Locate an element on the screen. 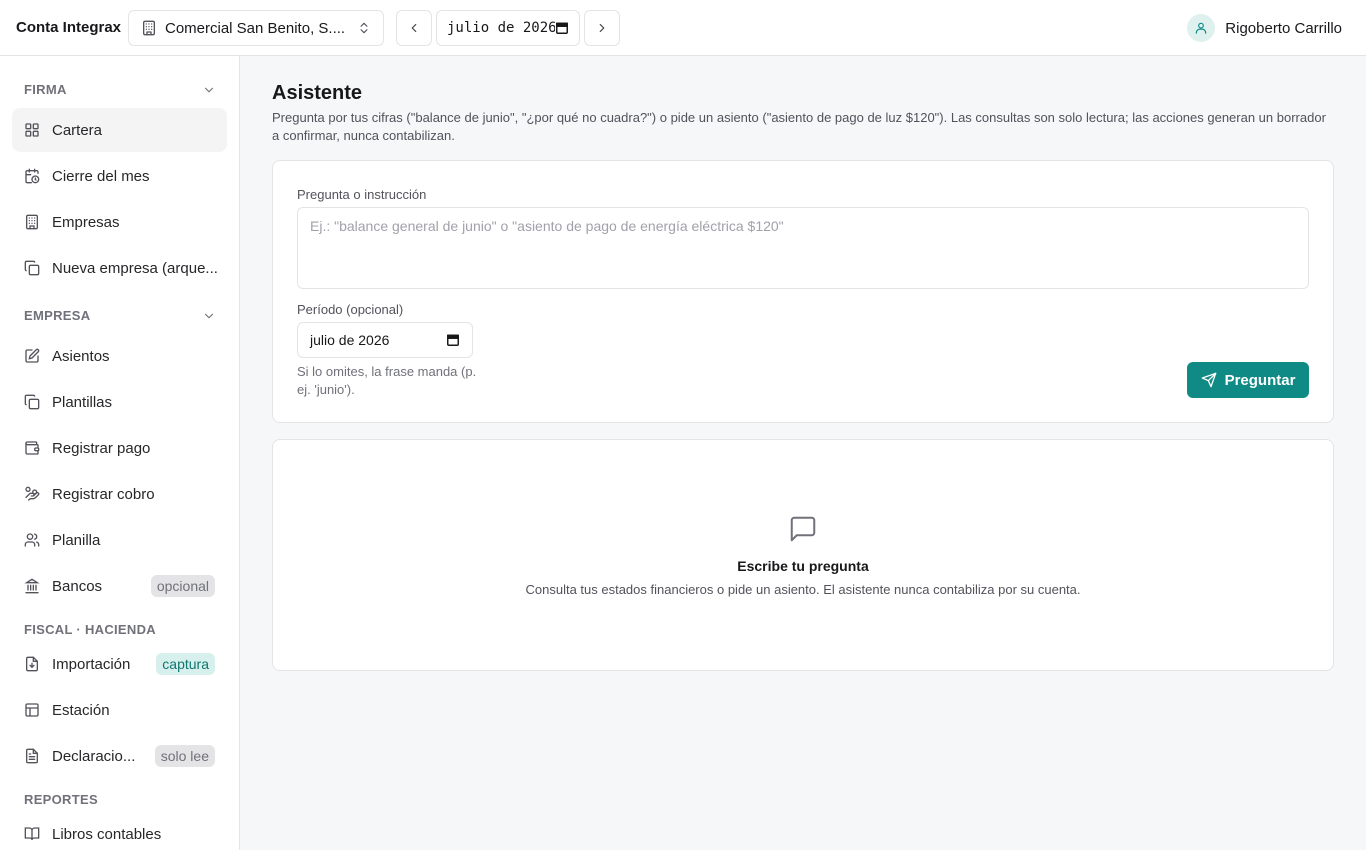 This screenshot has height=850, width=1366. sidebar-item-registrar-cobro: Registrar cobro is located at coordinates (119, 494).